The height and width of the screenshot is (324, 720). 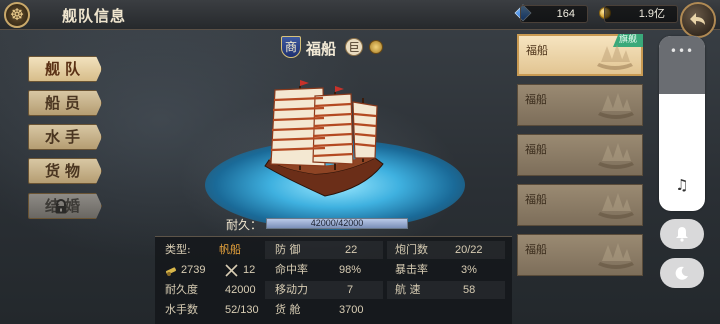 I want to click on stat-mobility-value: 7, so click(x=350, y=290).